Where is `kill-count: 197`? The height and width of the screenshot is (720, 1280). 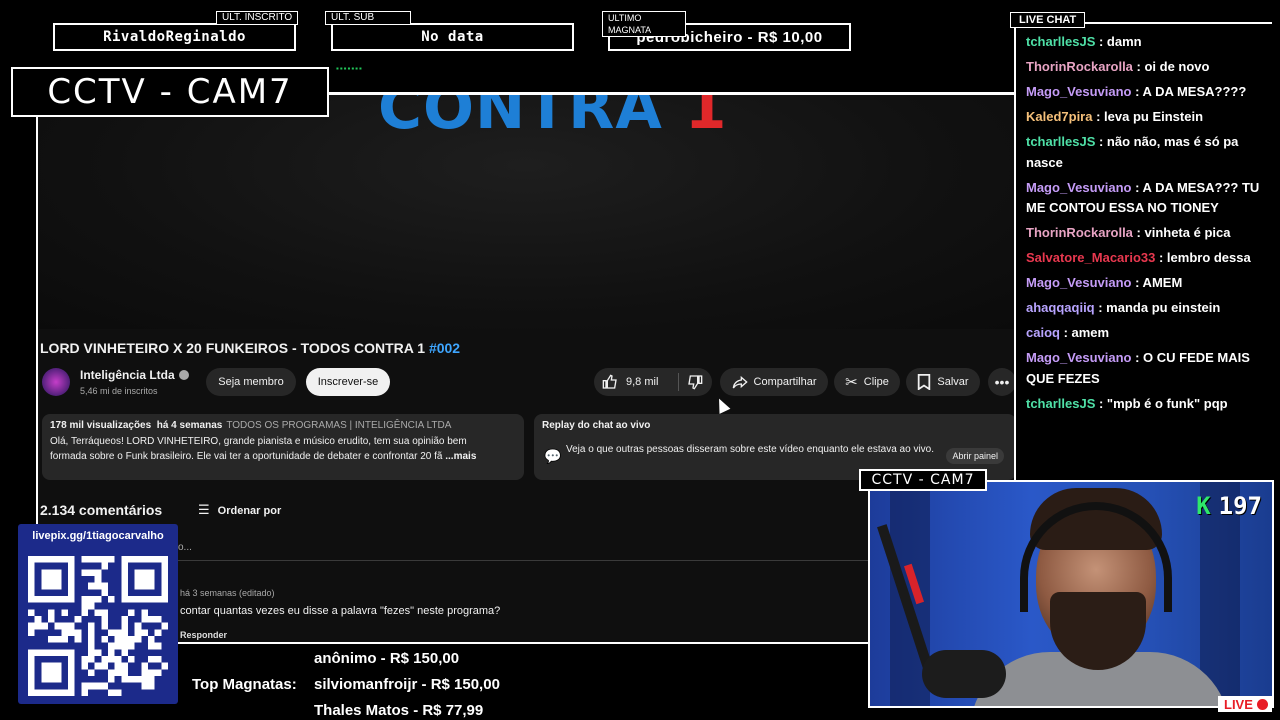
kill-count: 197 is located at coordinates (1240, 506).